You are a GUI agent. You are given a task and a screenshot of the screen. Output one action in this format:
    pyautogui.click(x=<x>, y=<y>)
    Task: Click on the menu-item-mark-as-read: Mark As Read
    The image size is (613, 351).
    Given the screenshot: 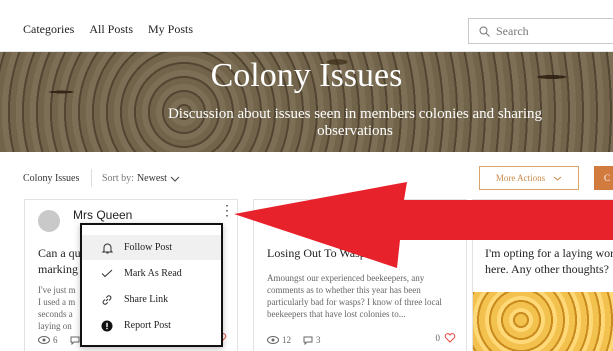 What is the action you would take?
    pyautogui.click(x=151, y=273)
    